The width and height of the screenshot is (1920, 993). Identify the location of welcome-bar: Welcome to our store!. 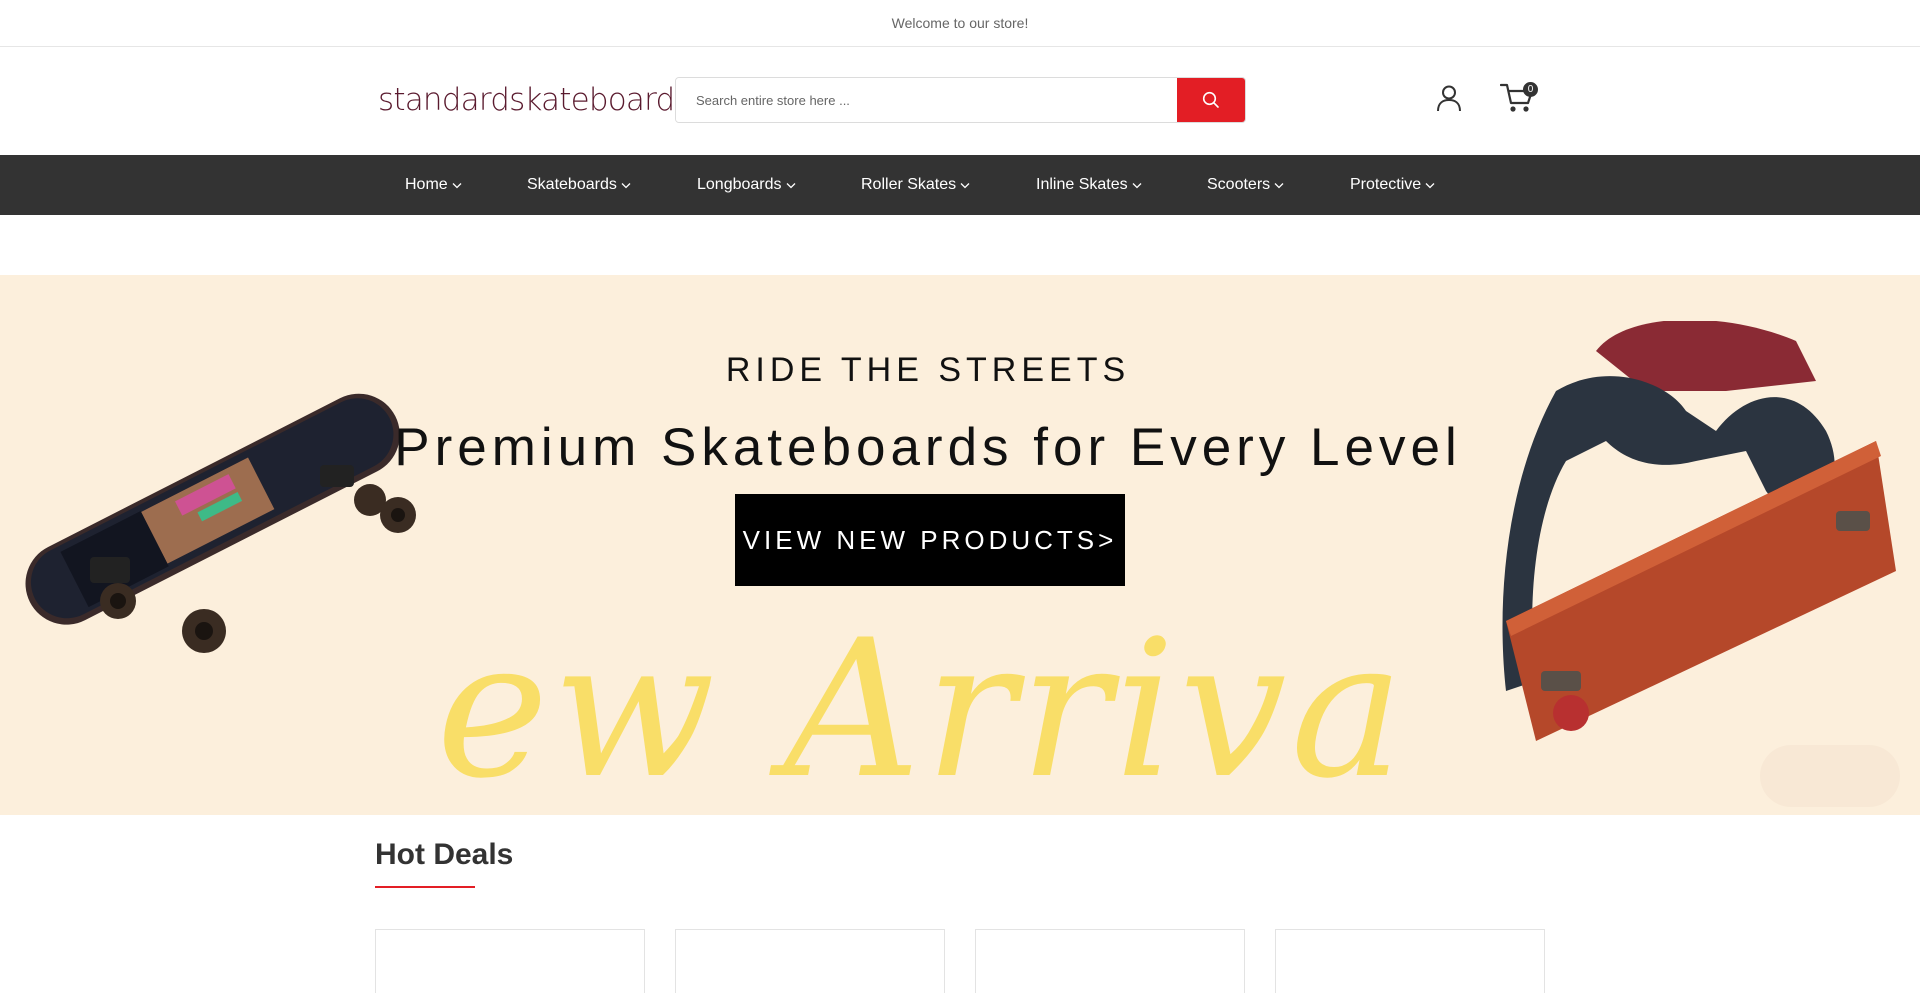
(960, 23).